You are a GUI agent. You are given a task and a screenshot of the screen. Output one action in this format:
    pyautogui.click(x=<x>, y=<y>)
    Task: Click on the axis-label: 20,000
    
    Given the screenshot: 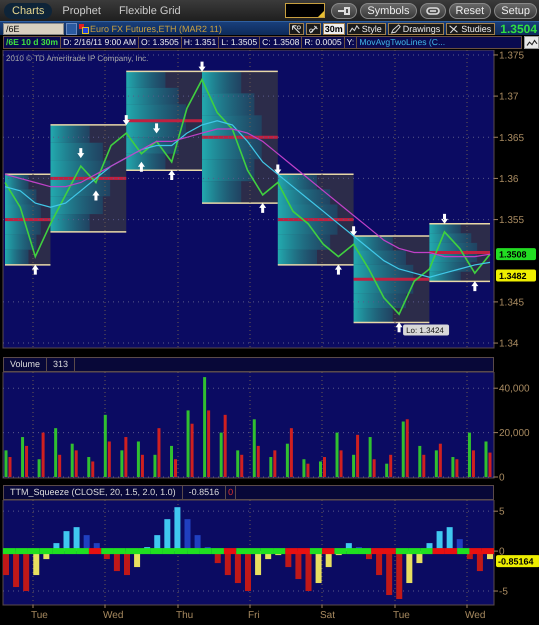 What is the action you would take?
    pyautogui.click(x=514, y=434)
    